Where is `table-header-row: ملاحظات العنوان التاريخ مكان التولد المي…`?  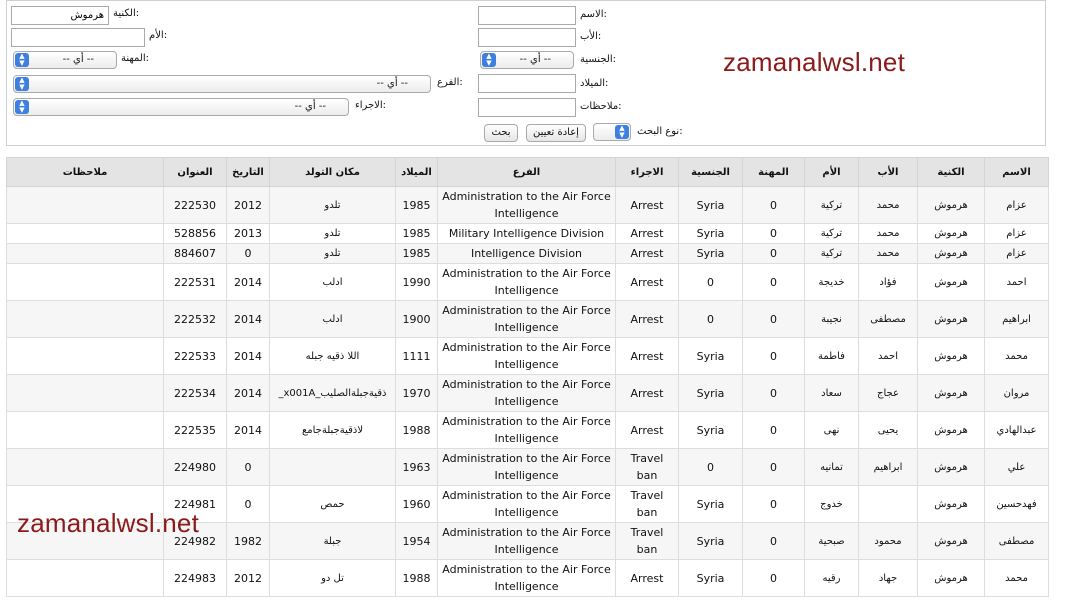
table-header-row: ملاحظات العنوان التاريخ مكان التولد المي… is located at coordinates (527, 172).